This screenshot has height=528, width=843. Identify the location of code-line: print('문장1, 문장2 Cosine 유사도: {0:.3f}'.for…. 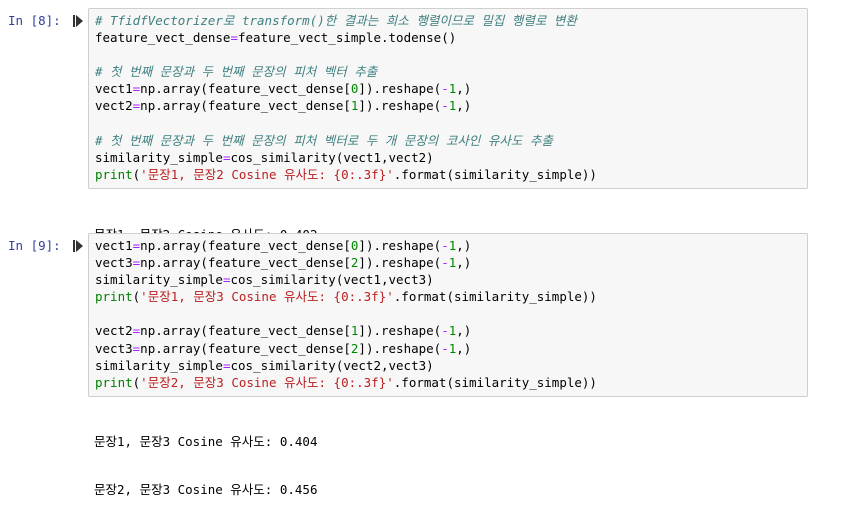
(346, 174).